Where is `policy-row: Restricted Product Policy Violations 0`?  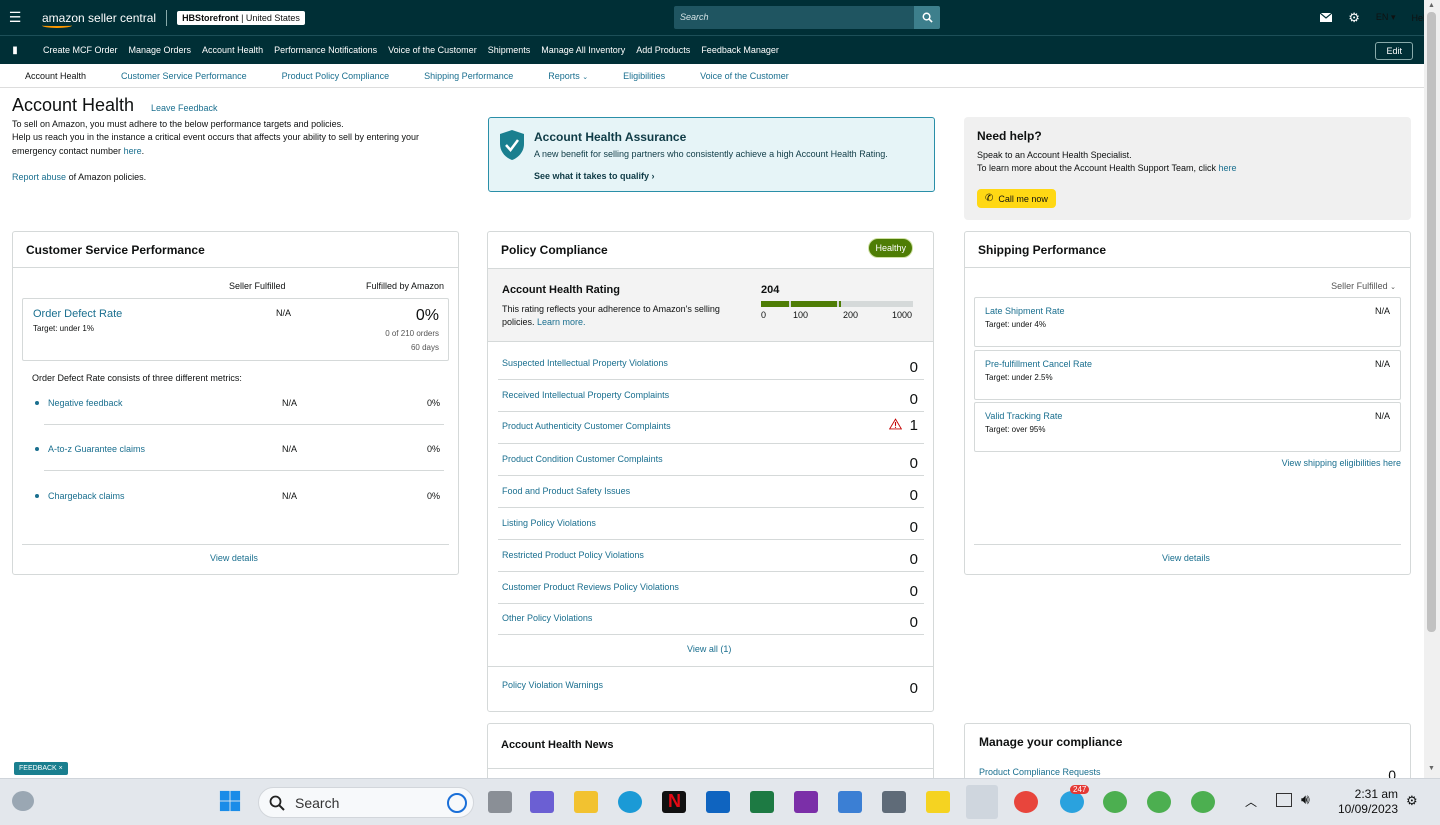 policy-row: Restricted Product Policy Violations 0 is located at coordinates (711, 556).